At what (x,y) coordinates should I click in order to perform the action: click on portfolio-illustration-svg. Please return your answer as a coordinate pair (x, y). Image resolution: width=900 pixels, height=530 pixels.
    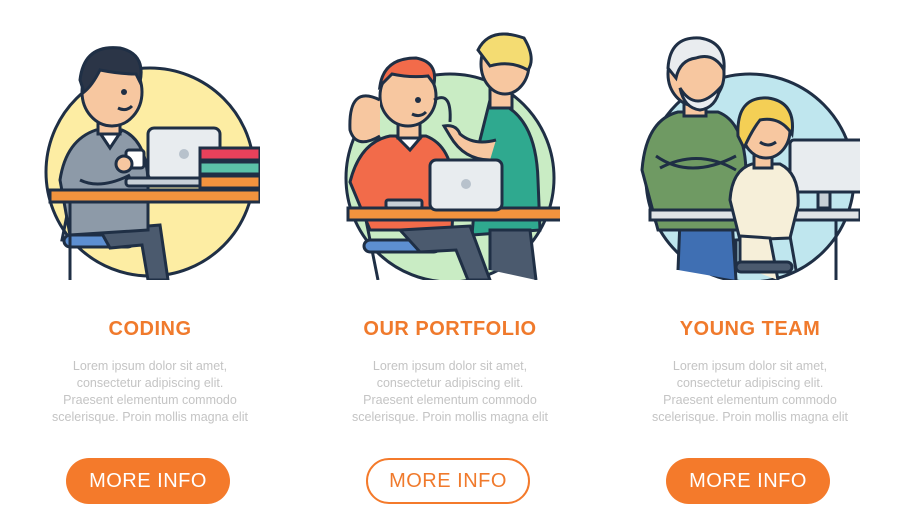
    Looking at the image, I should click on (452, 156).